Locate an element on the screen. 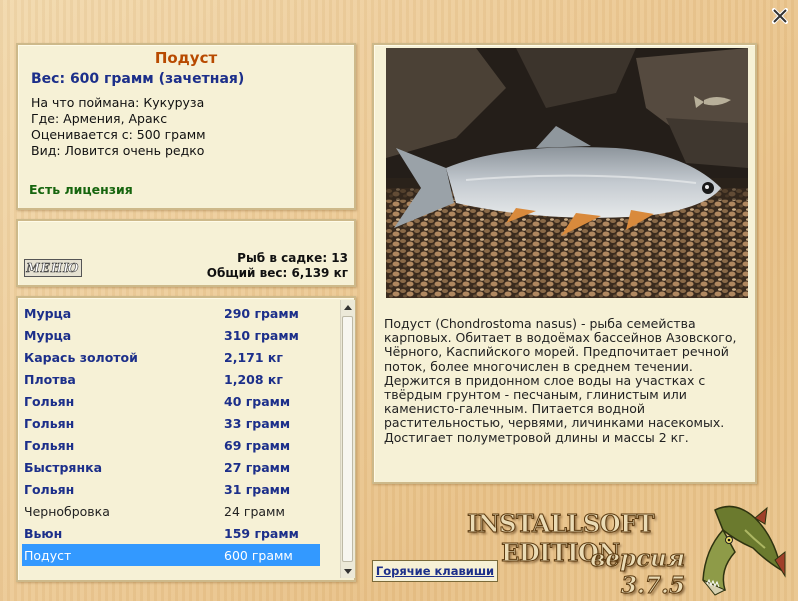 This screenshot has width=798, height=601. catch-fish-weight: 27 грамм is located at coordinates (257, 467).